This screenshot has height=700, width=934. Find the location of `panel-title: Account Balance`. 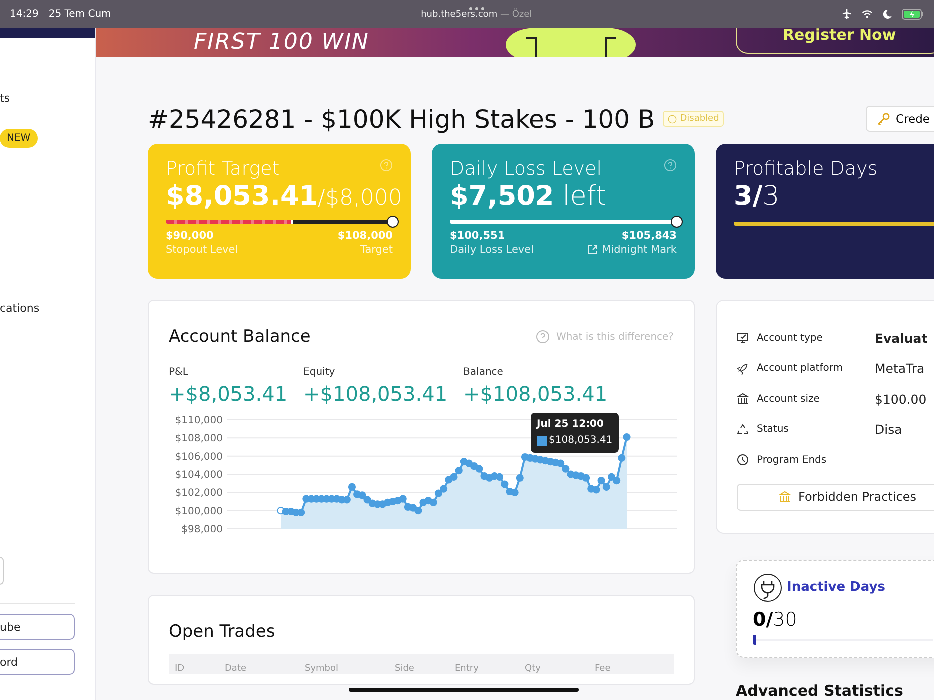

panel-title: Account Balance is located at coordinates (240, 337).